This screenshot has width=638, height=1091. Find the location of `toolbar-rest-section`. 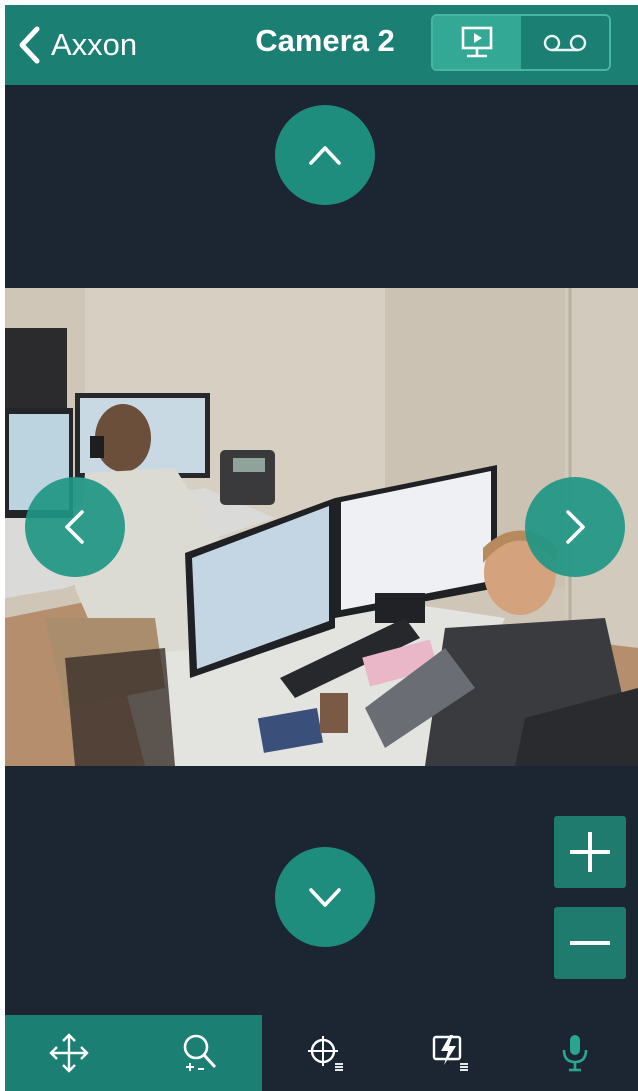

toolbar-rest-section is located at coordinates (450, 1053).